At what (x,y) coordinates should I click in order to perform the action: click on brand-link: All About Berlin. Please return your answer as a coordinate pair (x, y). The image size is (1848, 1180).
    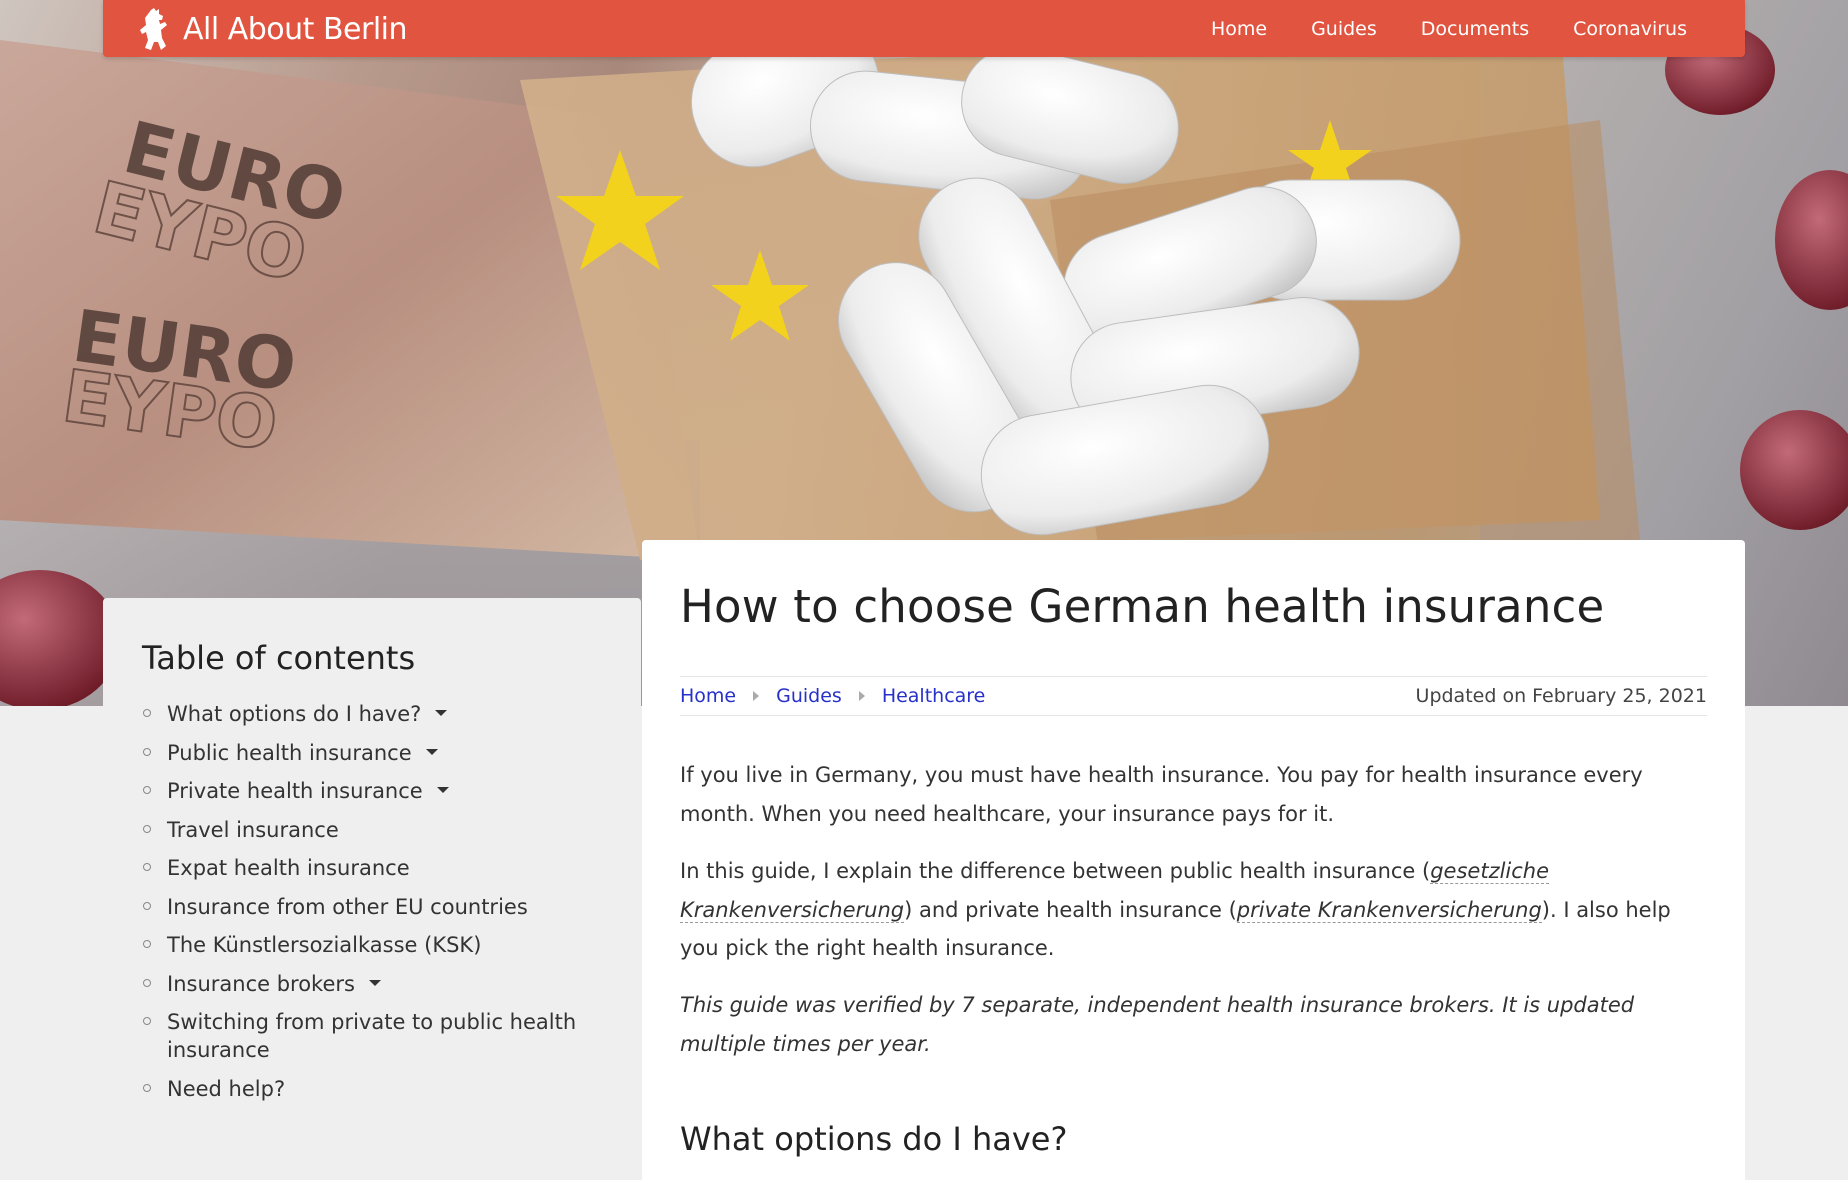
    Looking at the image, I should click on (273, 29).